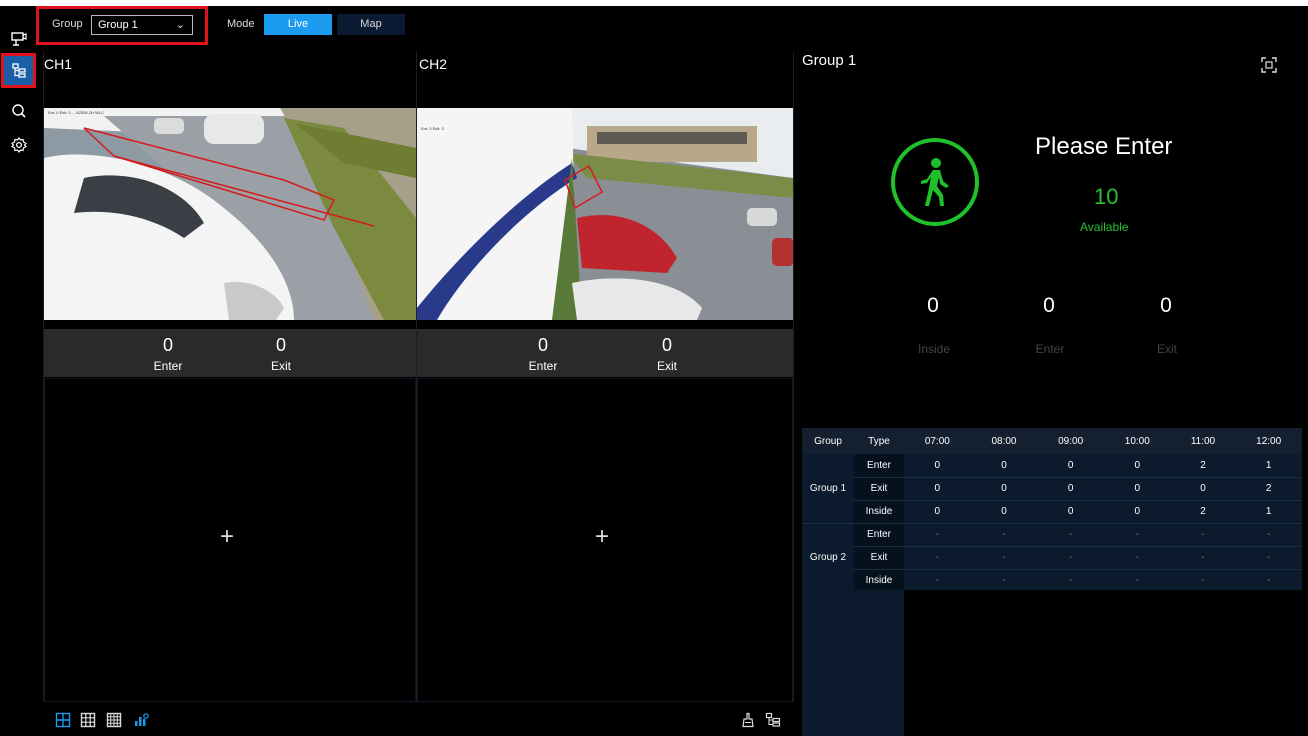 The height and width of the screenshot is (736, 1308). I want to click on table-row: Inside - - - - - -, so click(1052, 581).